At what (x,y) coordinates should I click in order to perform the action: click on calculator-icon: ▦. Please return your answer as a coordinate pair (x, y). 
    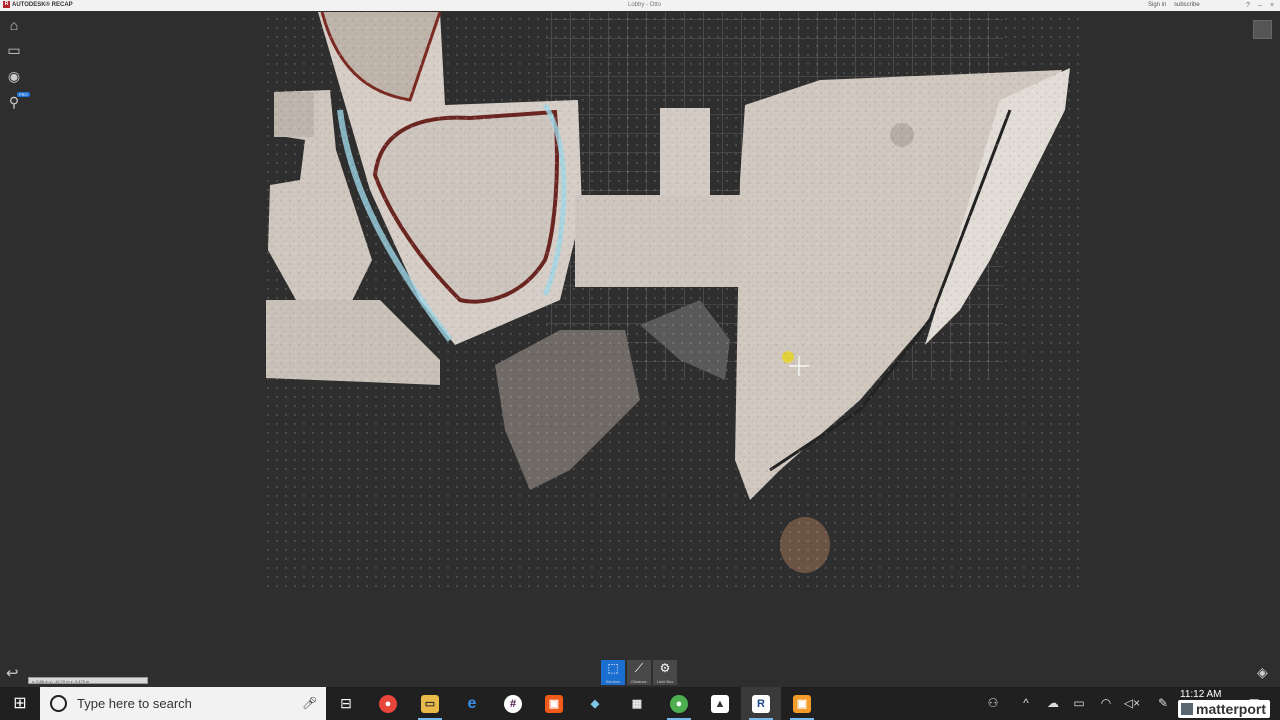
    Looking at the image, I should click on (637, 703).